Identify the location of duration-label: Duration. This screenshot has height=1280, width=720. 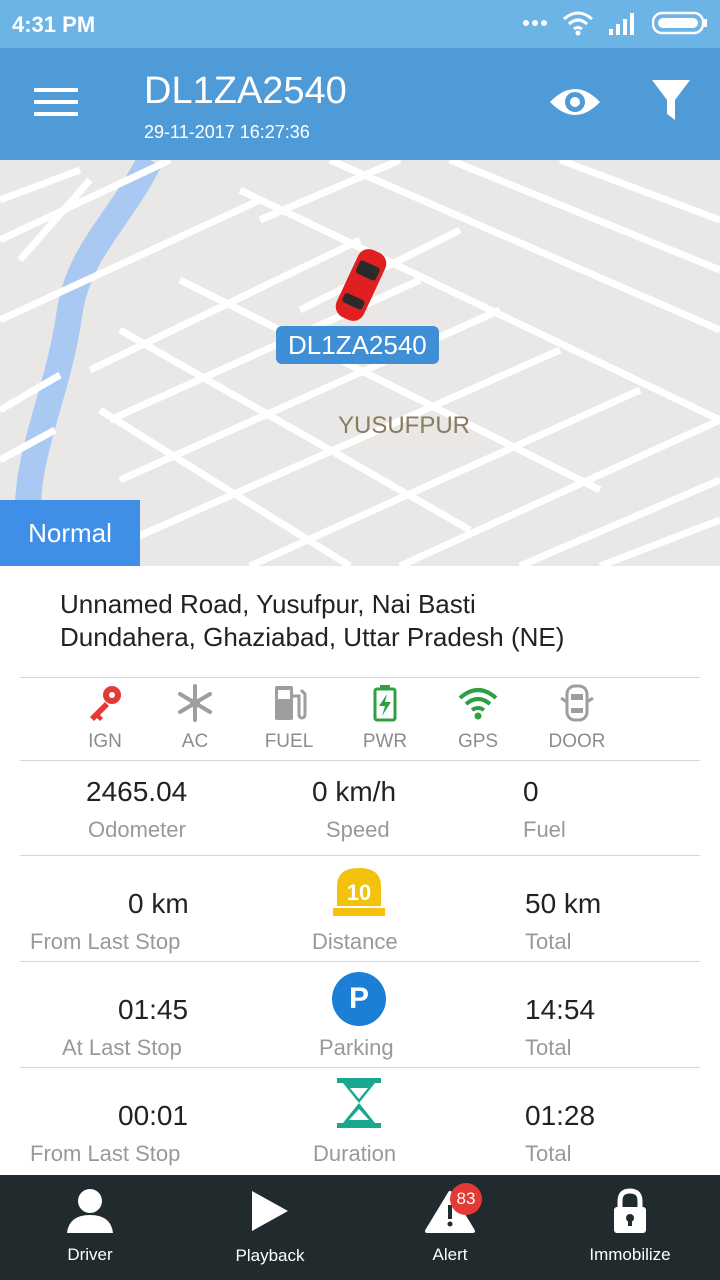
(355, 1153).